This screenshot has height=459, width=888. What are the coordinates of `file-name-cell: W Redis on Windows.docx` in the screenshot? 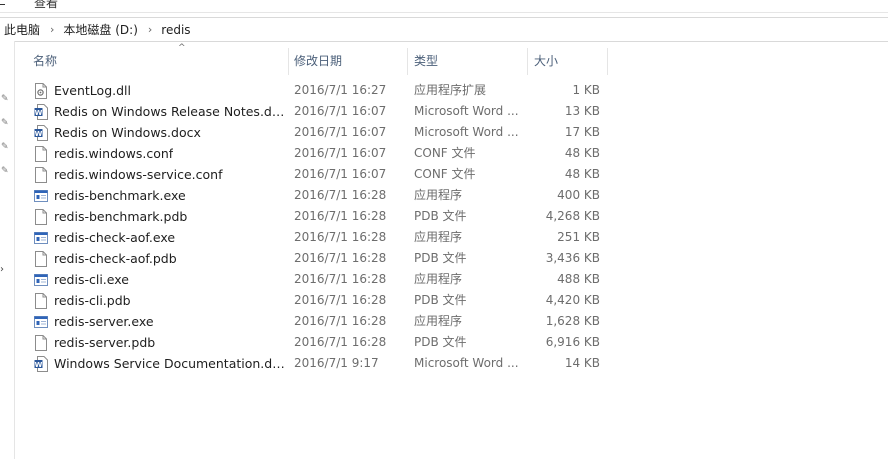 It's located at (161, 132).